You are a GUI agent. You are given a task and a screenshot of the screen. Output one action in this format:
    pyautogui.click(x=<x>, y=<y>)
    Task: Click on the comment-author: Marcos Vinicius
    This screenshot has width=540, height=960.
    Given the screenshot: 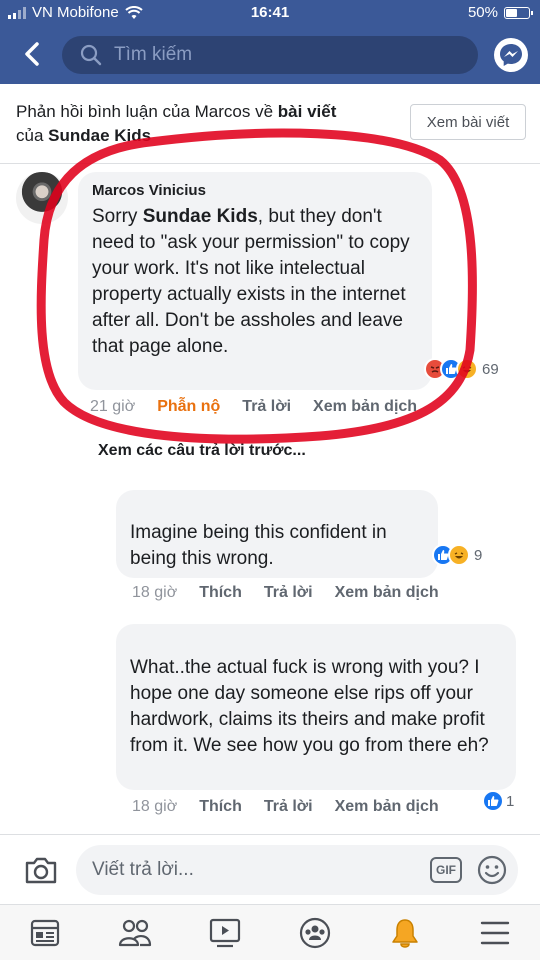 What is the action you would take?
    pyautogui.click(x=149, y=190)
    